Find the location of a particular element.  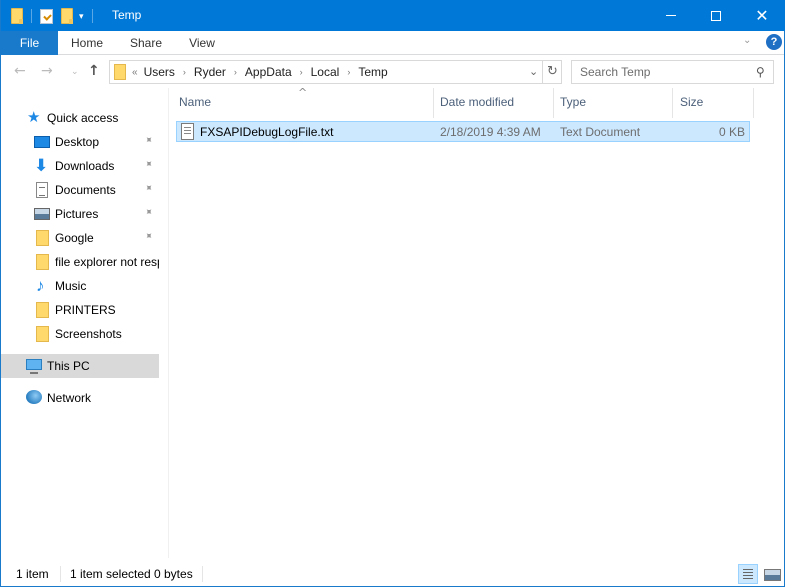

new-folder-icon is located at coordinates (67, 16).